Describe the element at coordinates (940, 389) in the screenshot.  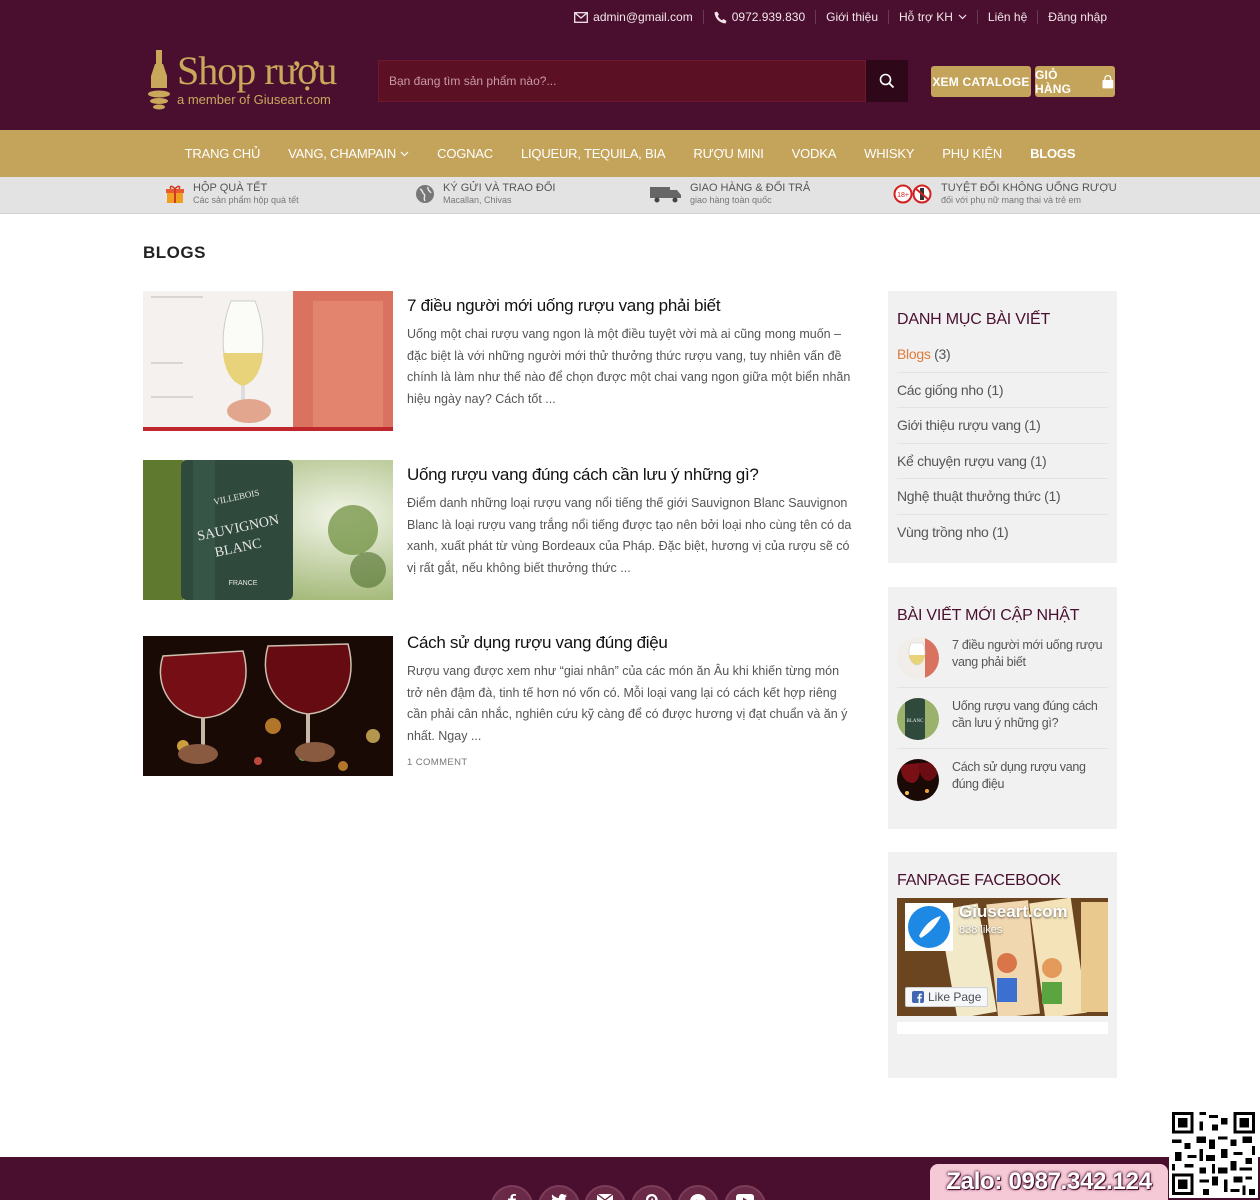
I see `category-name: Các giống nho` at that location.